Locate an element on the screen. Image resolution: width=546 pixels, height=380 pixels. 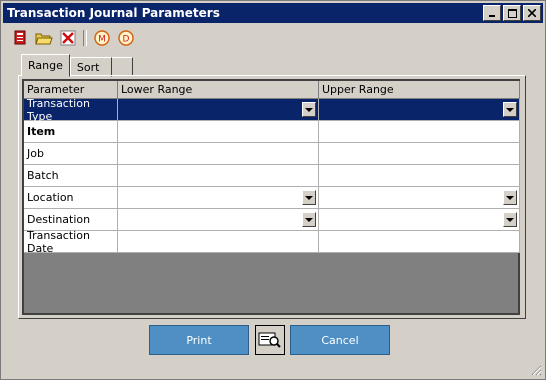
print-button-label: Print is located at coordinates (199, 340).